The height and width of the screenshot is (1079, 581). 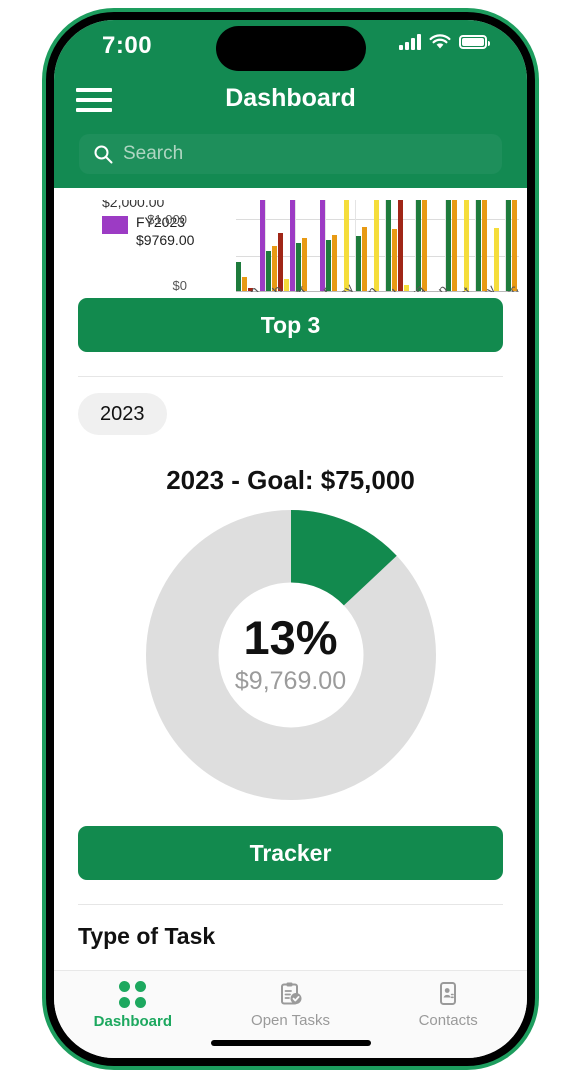 I want to click on app-bar: Dashboard, so click(x=290, y=102).